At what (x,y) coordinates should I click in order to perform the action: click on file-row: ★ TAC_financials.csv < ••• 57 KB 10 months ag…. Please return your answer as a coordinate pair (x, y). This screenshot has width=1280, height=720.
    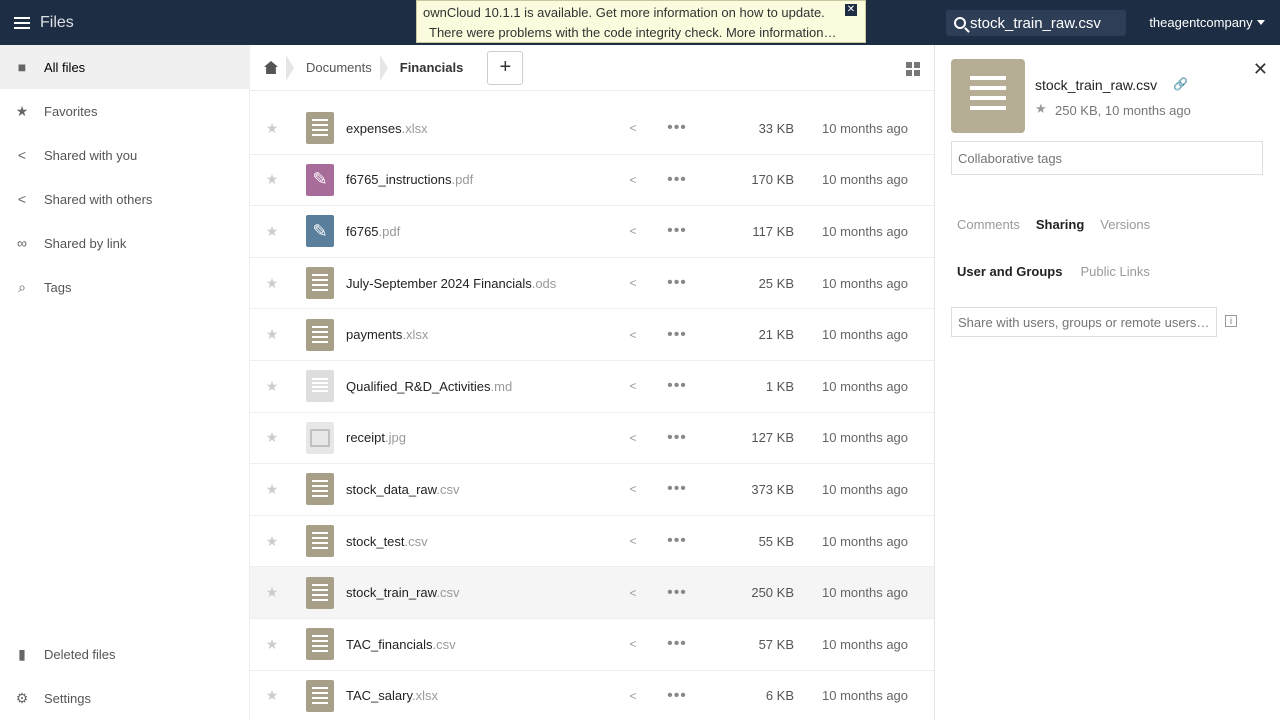
    Looking at the image, I should click on (592, 645).